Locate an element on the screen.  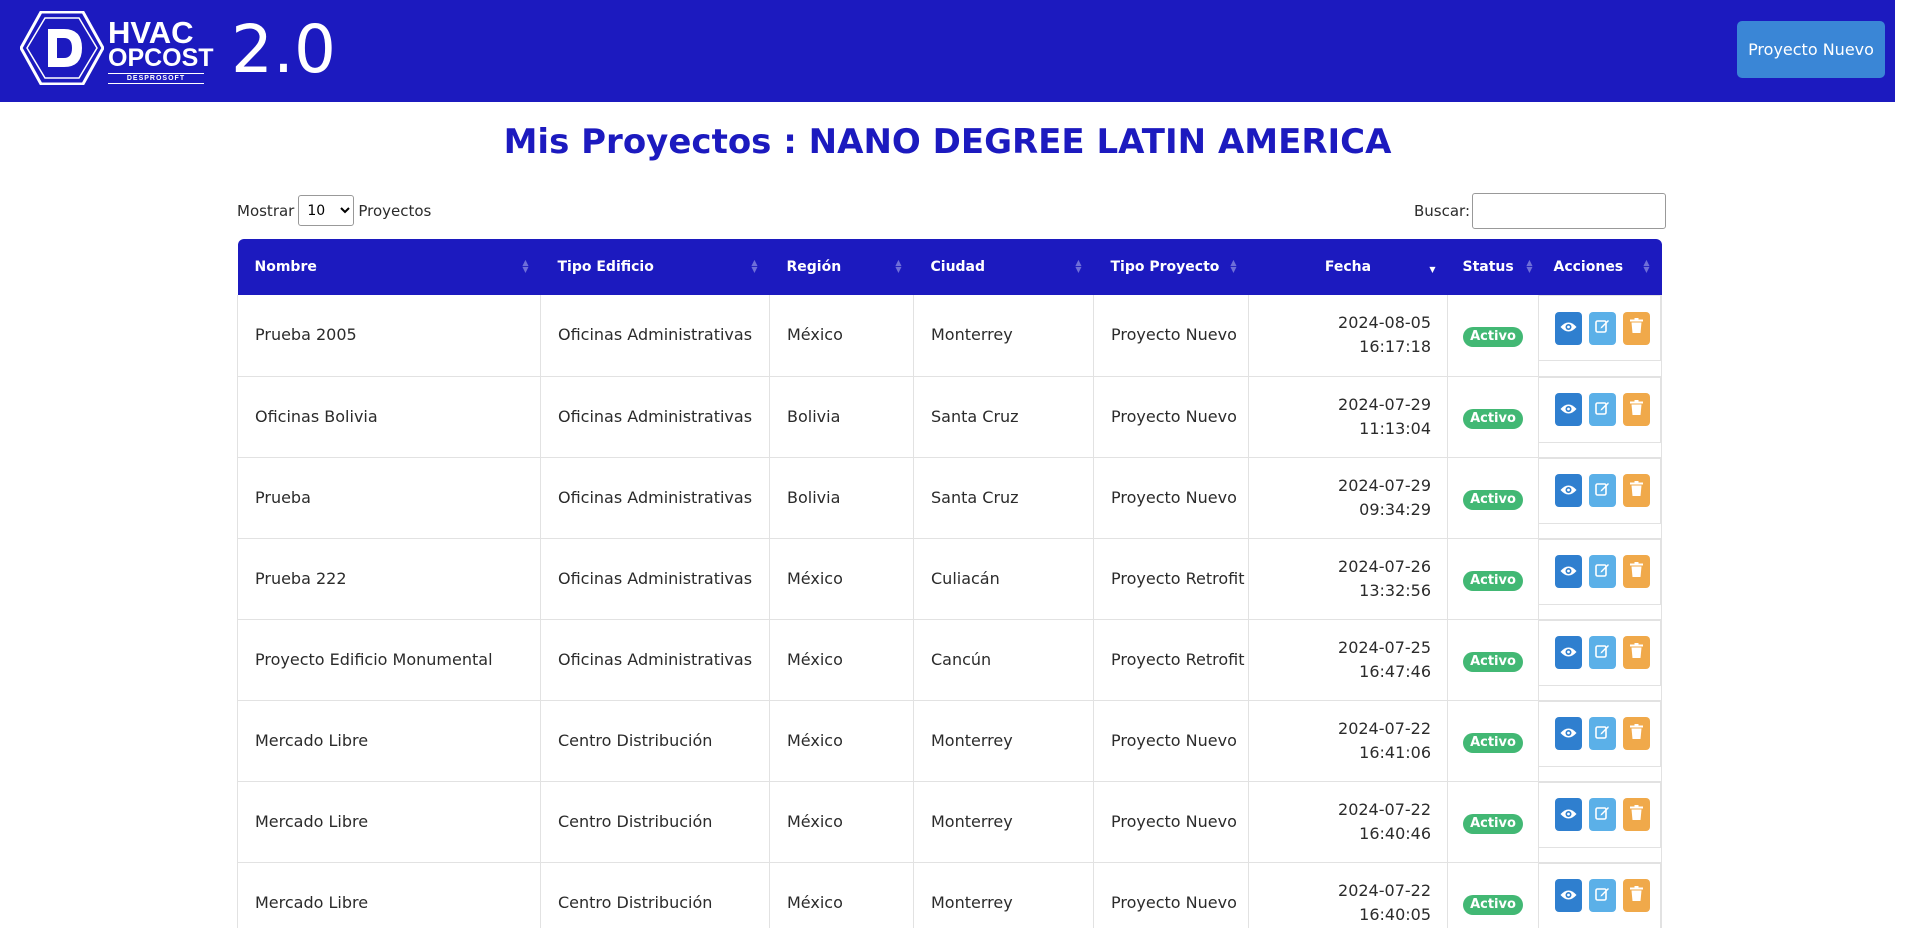
fecha-time: 16:40:46 is located at coordinates (1395, 833).